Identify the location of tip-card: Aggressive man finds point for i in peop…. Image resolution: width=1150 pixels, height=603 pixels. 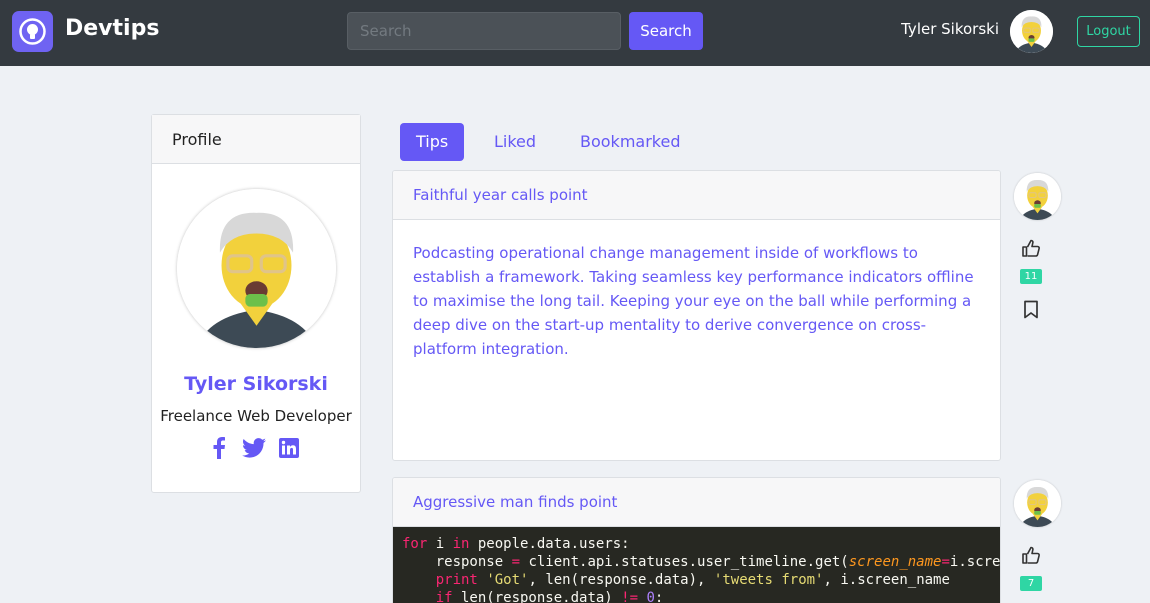
(696, 540).